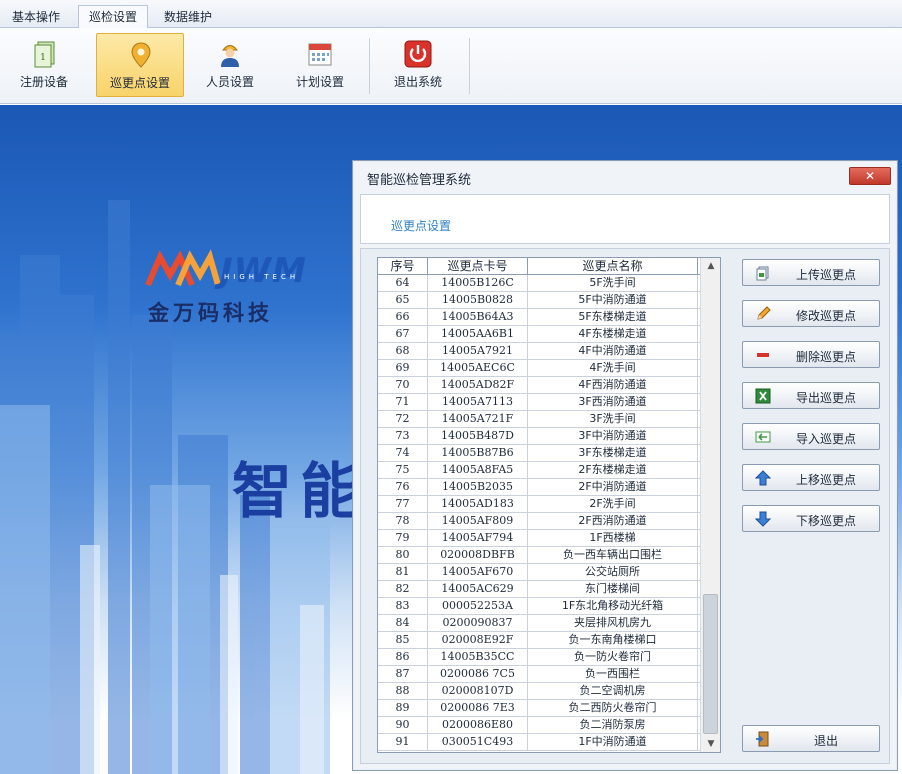 The image size is (902, 774). I want to click on upload-icon, so click(762, 273).